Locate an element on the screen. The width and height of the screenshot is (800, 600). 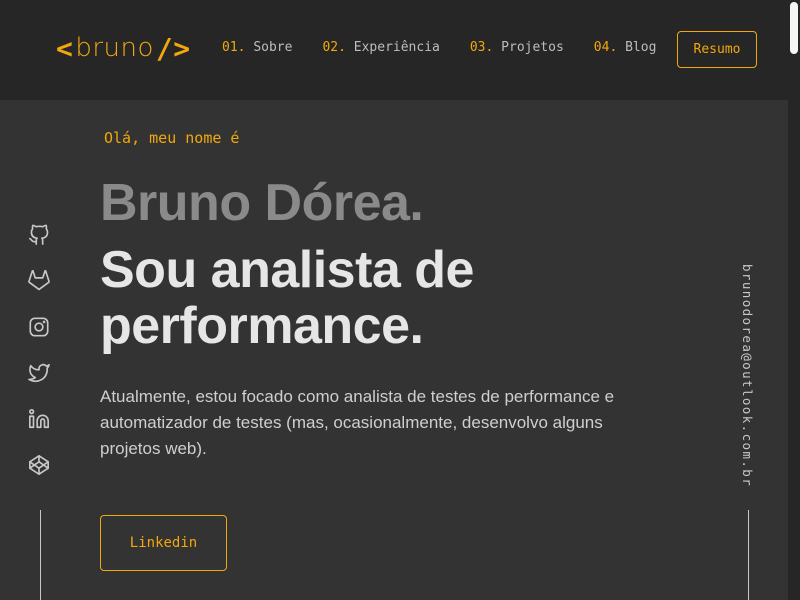
nav-item-experiencia: 02. Experiência is located at coordinates (380, 47).